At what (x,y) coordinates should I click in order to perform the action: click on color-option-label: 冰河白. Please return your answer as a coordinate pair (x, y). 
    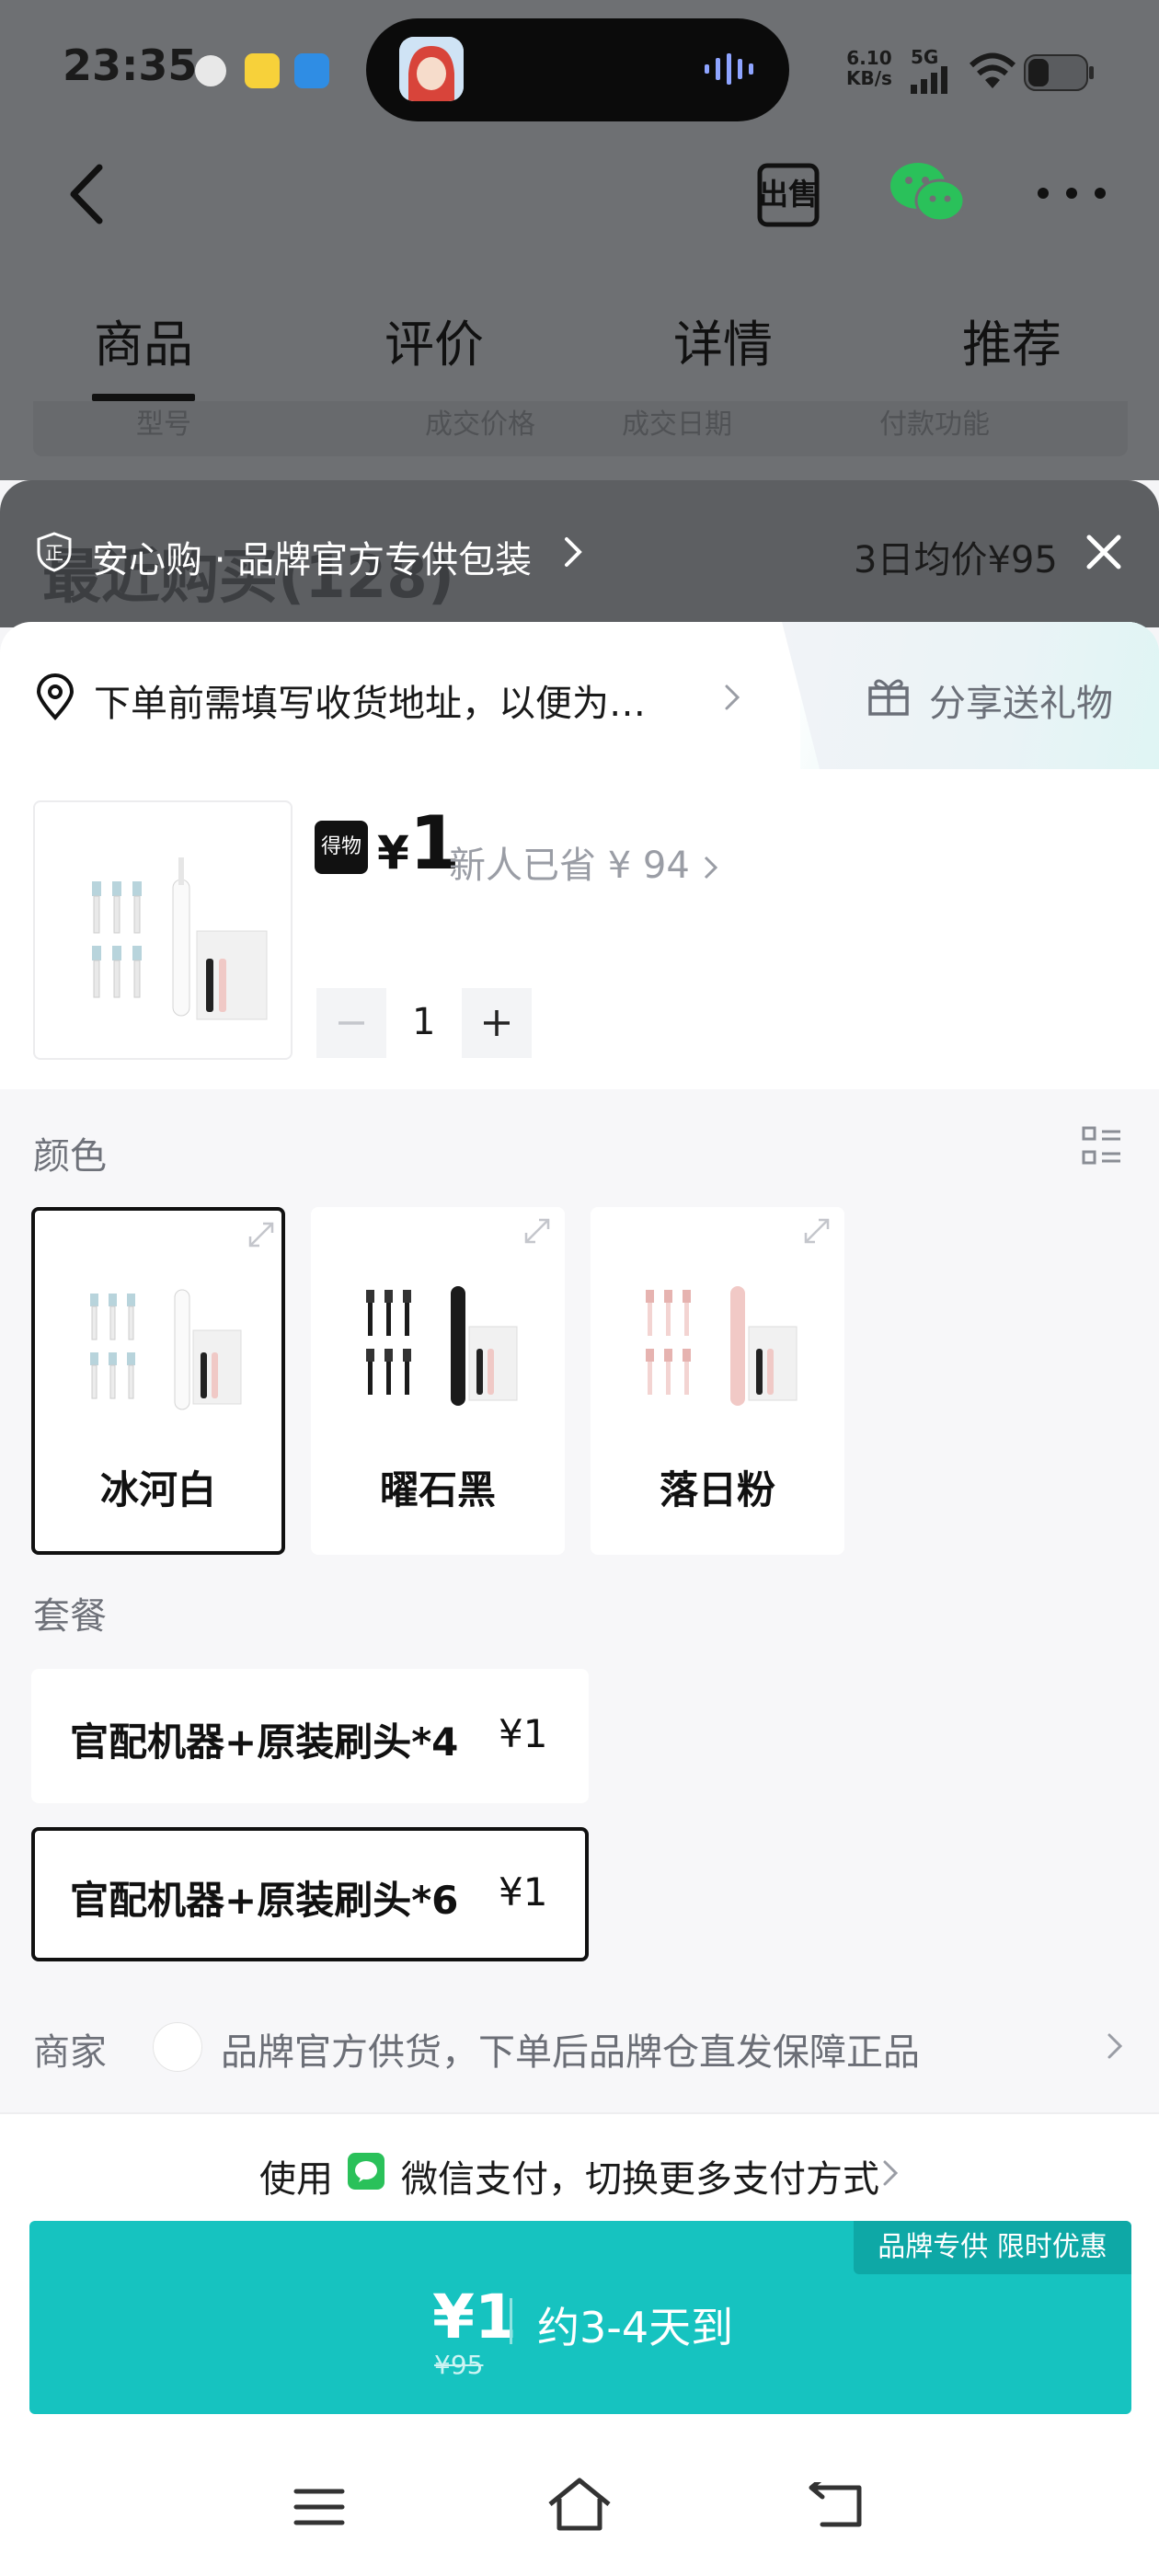
    Looking at the image, I should click on (157, 1489).